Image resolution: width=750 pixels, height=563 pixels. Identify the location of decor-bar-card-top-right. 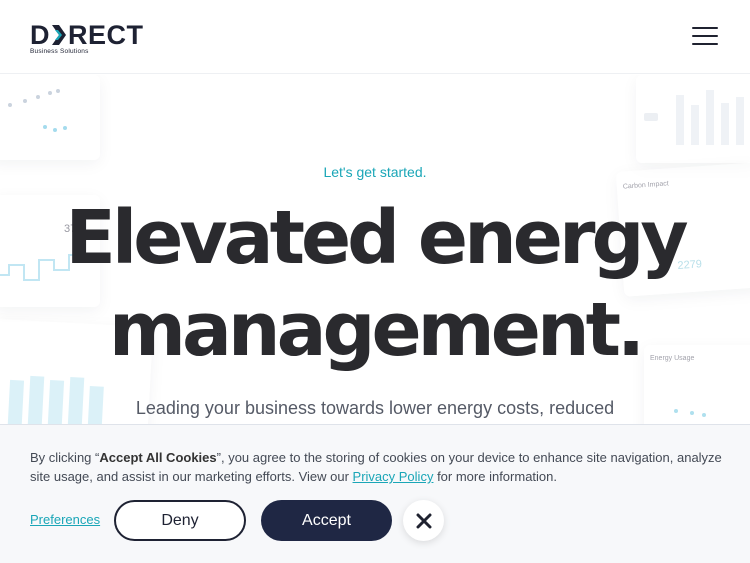
(693, 119).